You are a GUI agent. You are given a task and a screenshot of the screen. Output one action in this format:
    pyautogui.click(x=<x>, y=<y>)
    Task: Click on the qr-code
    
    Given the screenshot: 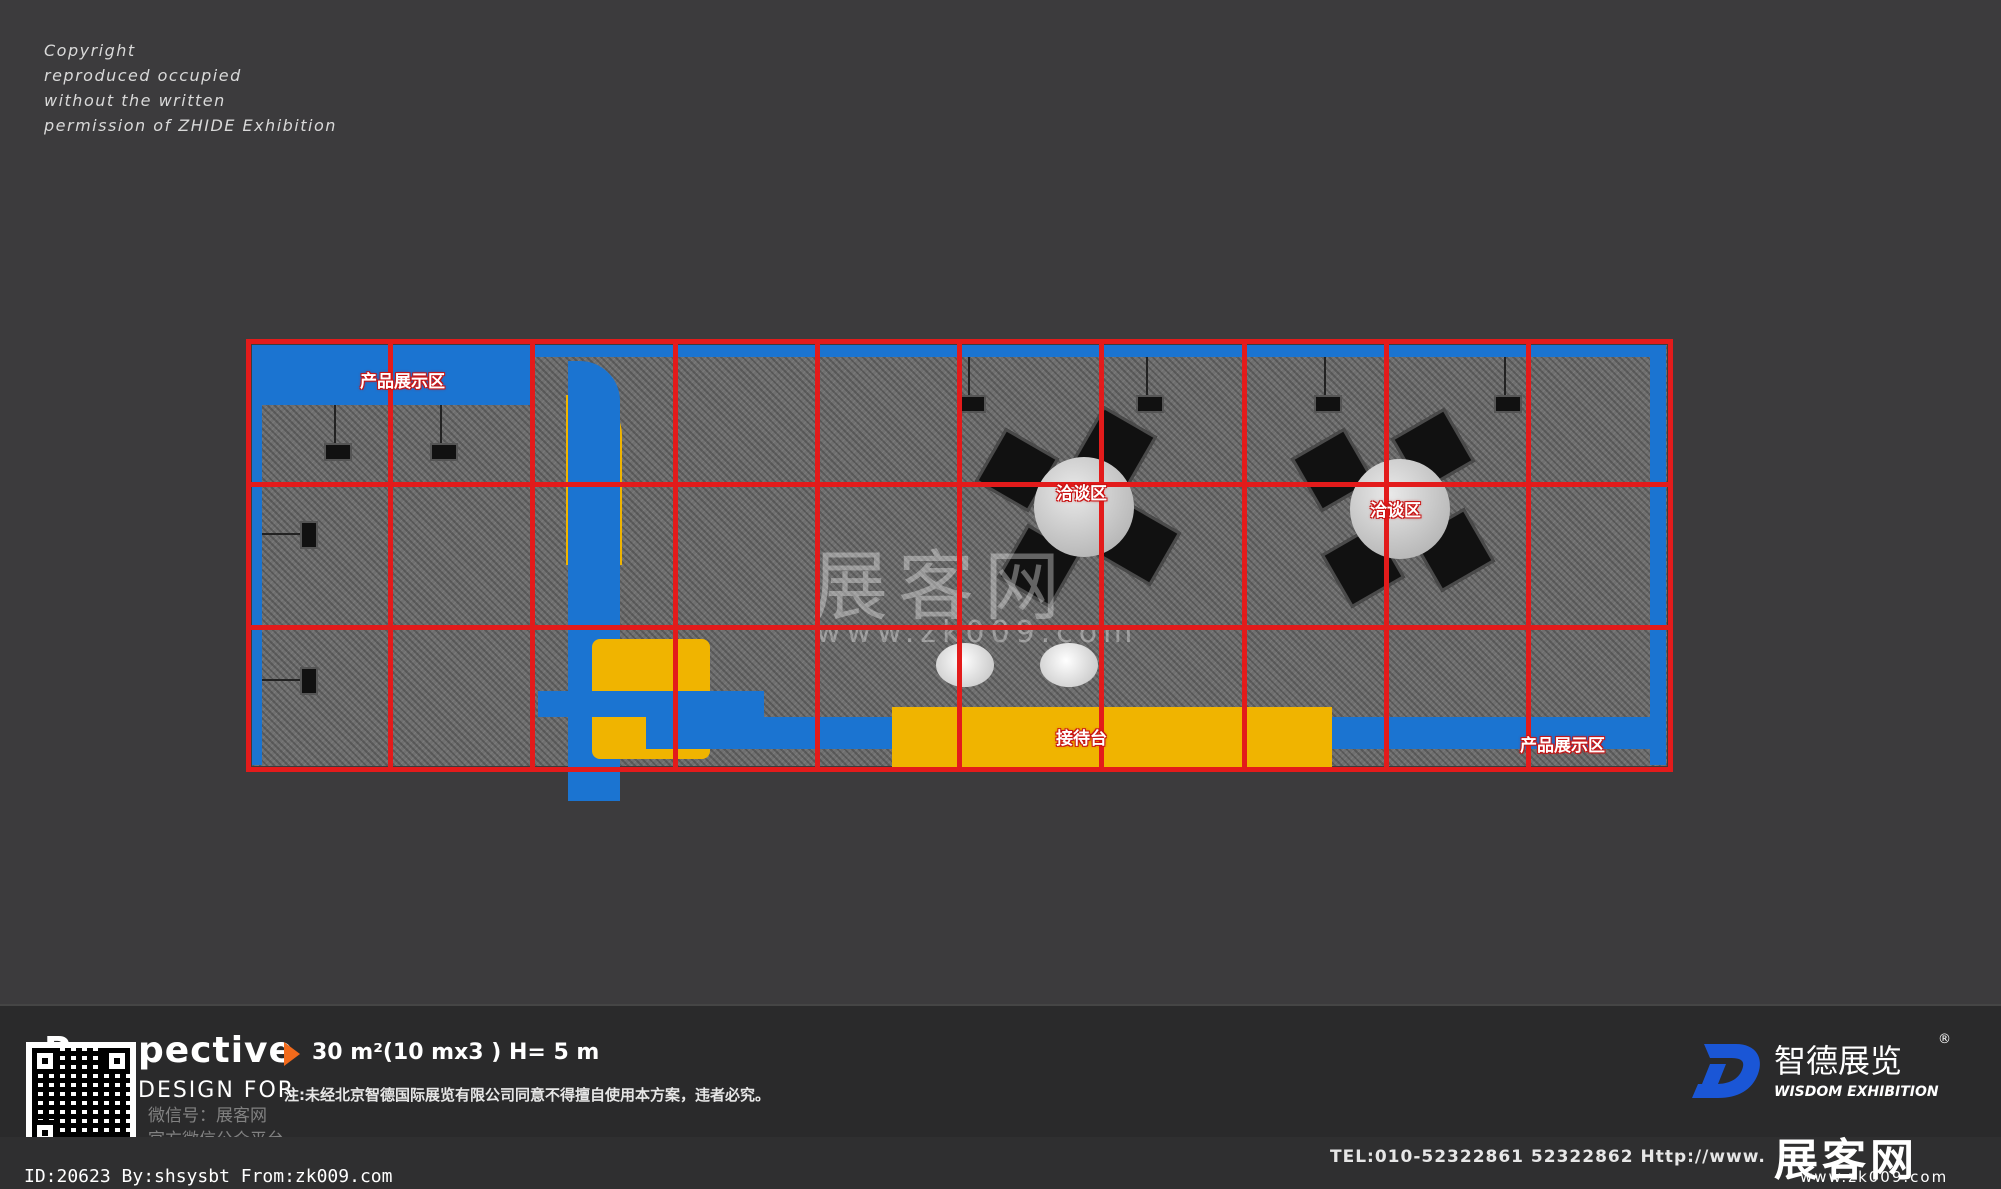 What is the action you would take?
    pyautogui.click(x=81, y=1097)
    